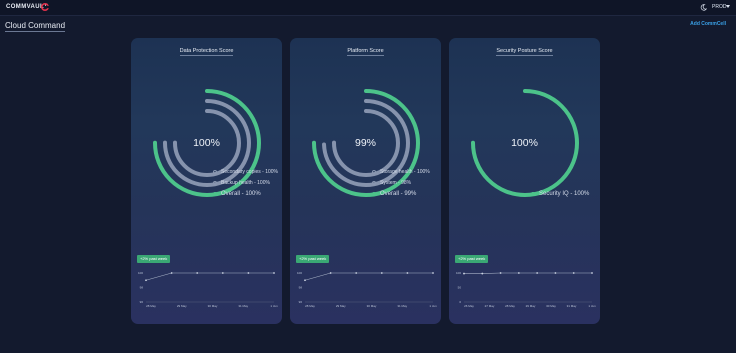 Image resolution: width=736 pixels, height=353 pixels. What do you see at coordinates (401, 171) in the screenshot?
I see `legend-item: Storage health - 100%` at bounding box center [401, 171].